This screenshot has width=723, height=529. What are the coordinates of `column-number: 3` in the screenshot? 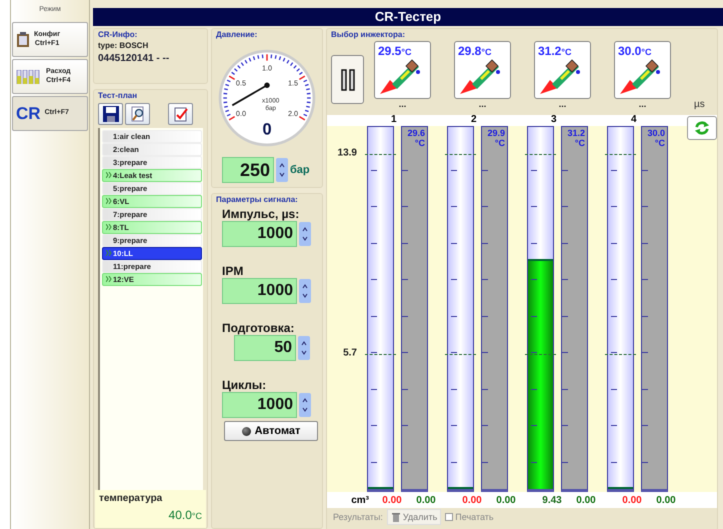 It's located at (554, 119).